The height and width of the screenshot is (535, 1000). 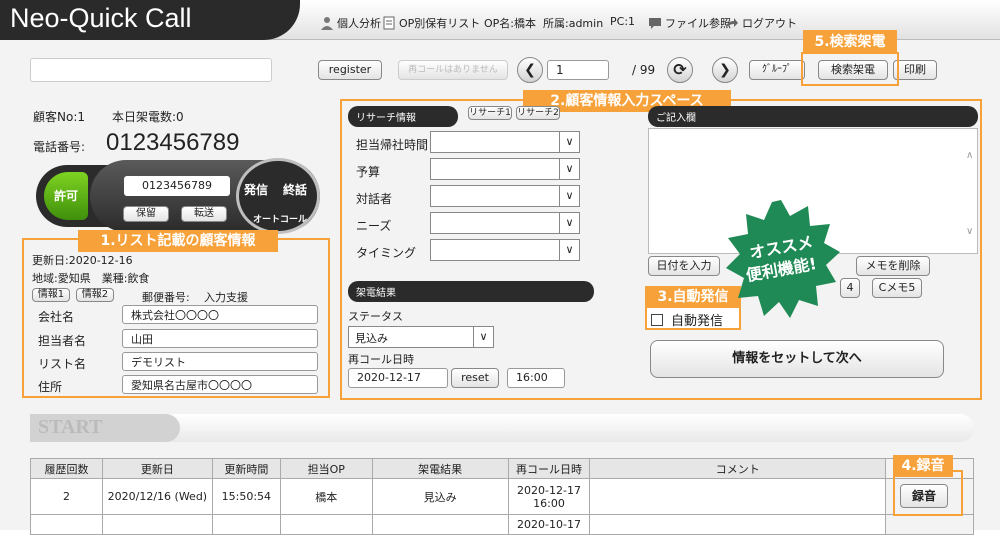 I want to click on col-result: 架電結果, so click(x=440, y=468).